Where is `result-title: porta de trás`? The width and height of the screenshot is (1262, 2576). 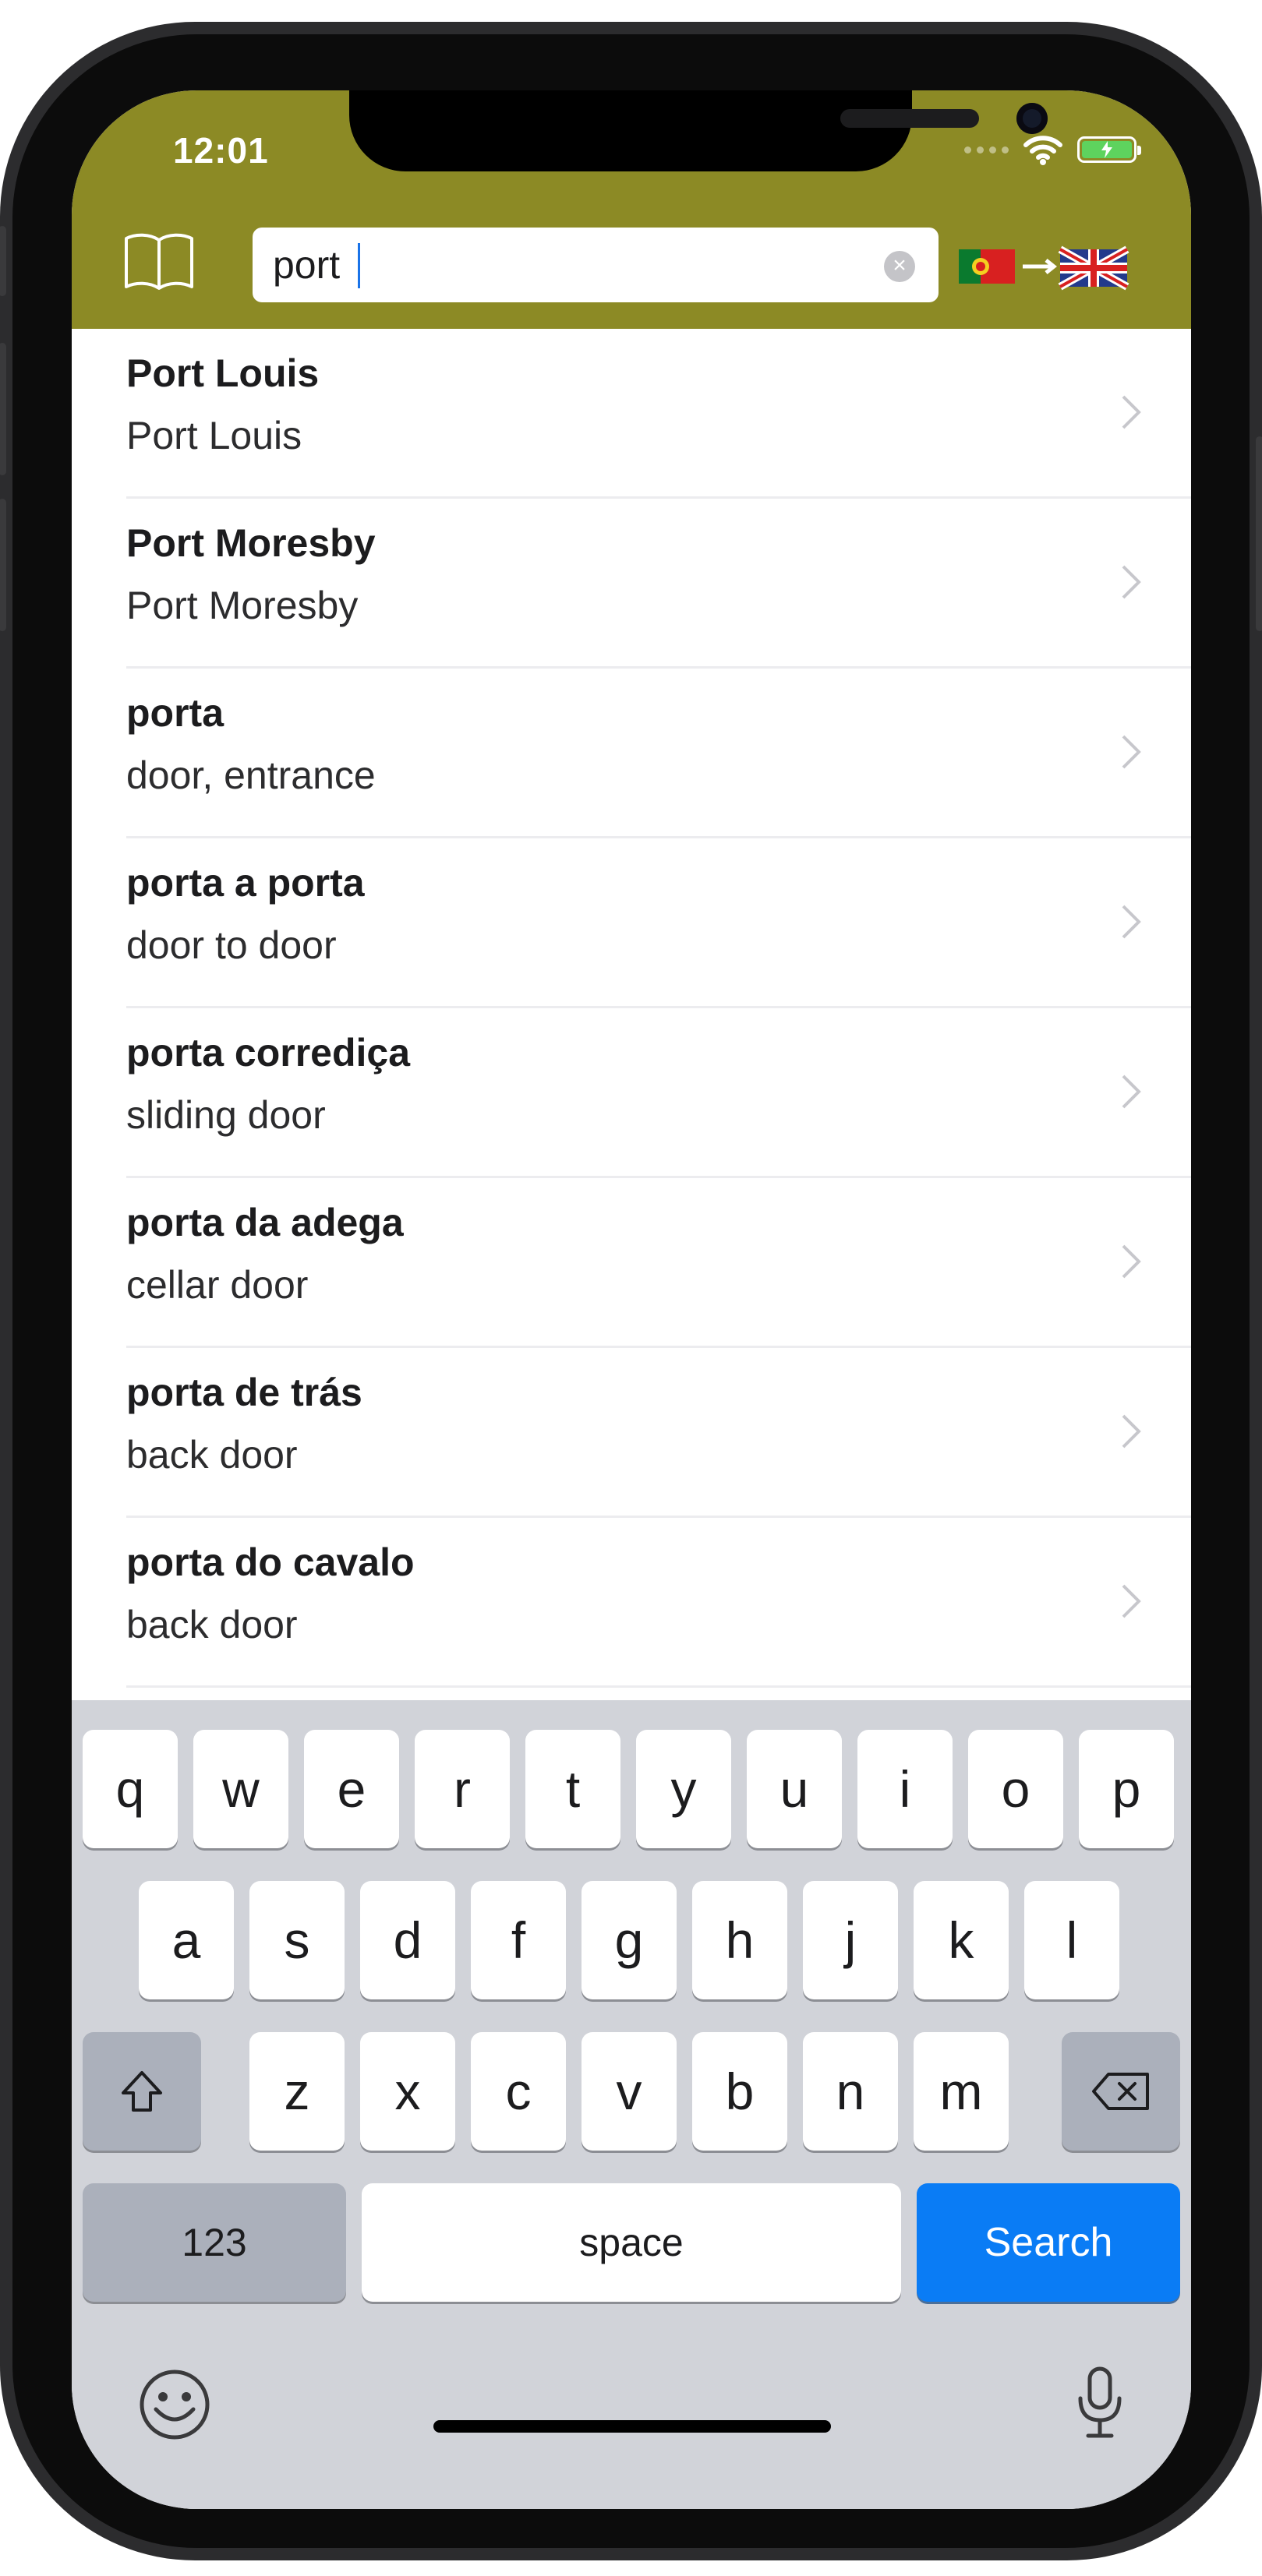
result-title: porta de trás is located at coordinates (244, 1392).